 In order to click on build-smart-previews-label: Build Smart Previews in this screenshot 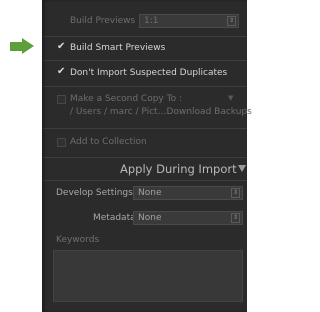, I will do `click(118, 48)`.